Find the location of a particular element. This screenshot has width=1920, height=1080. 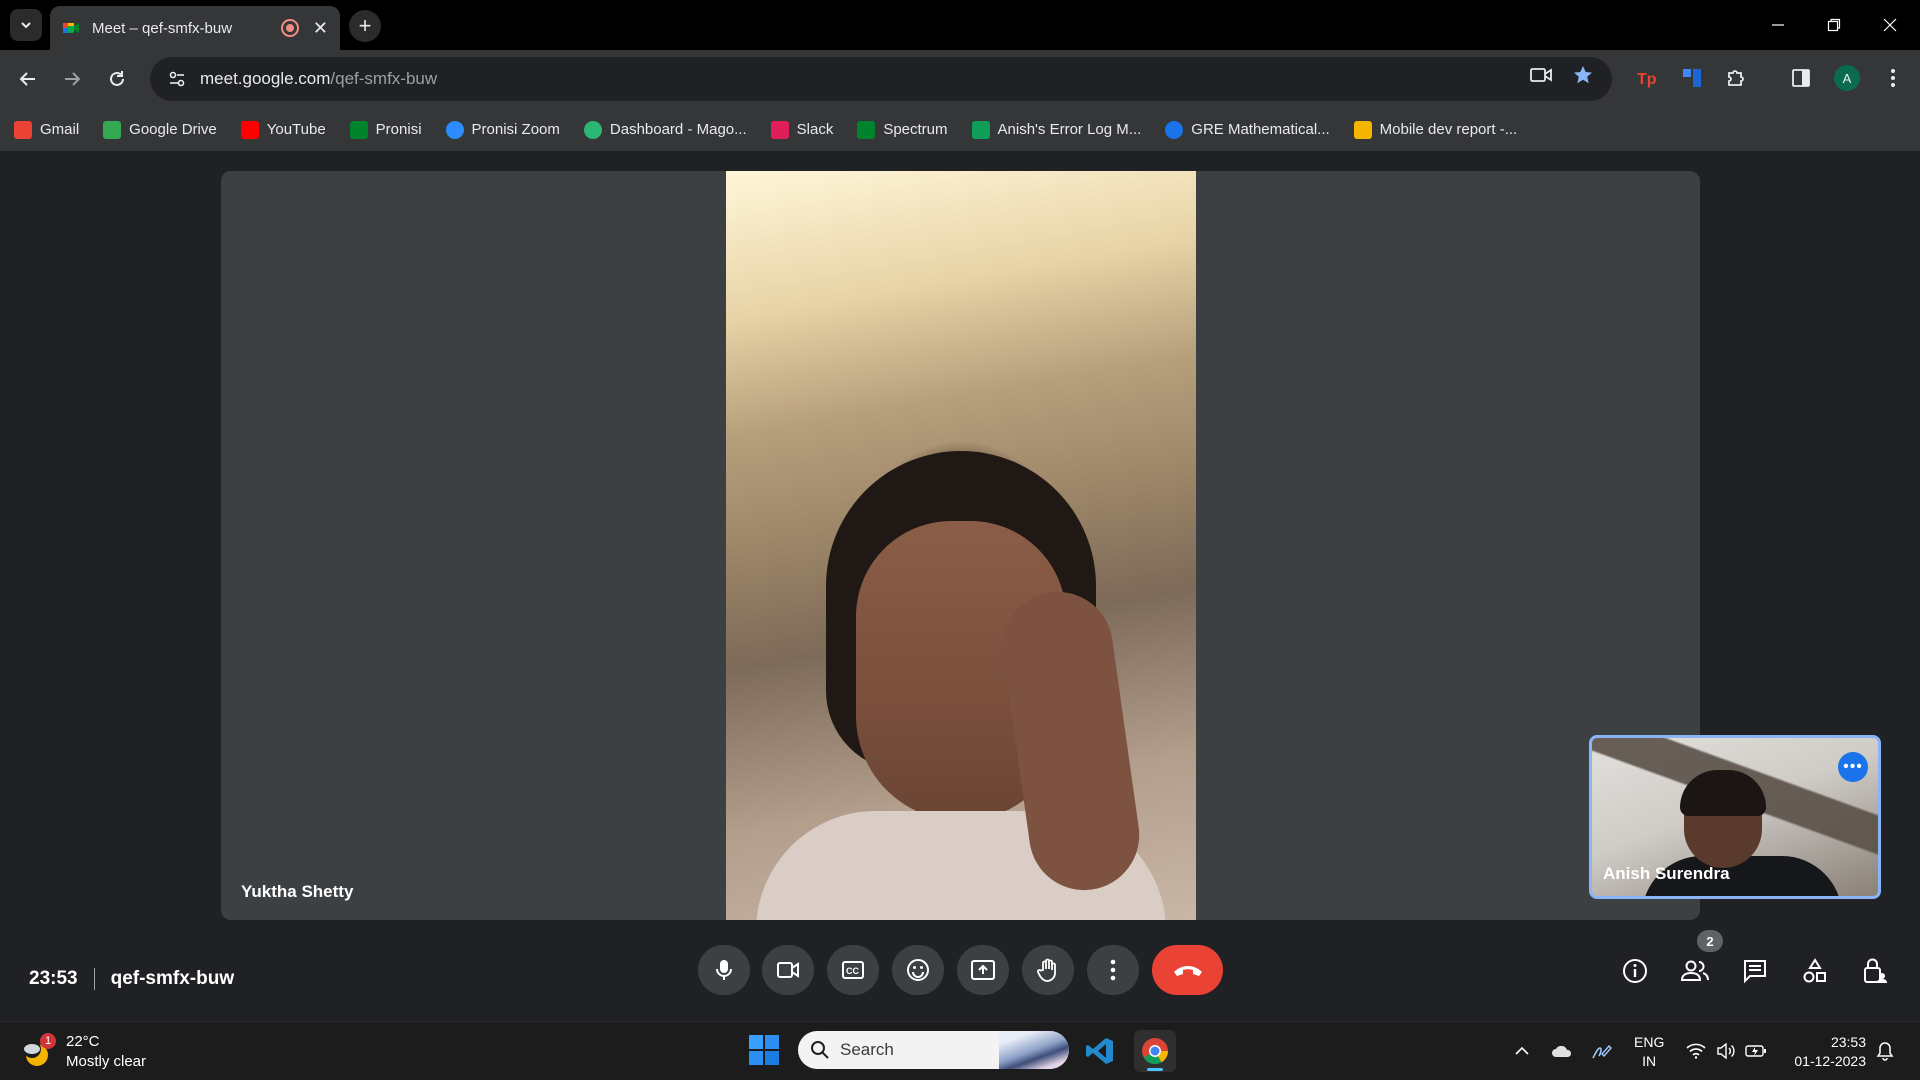

back-button is located at coordinates (28, 79).